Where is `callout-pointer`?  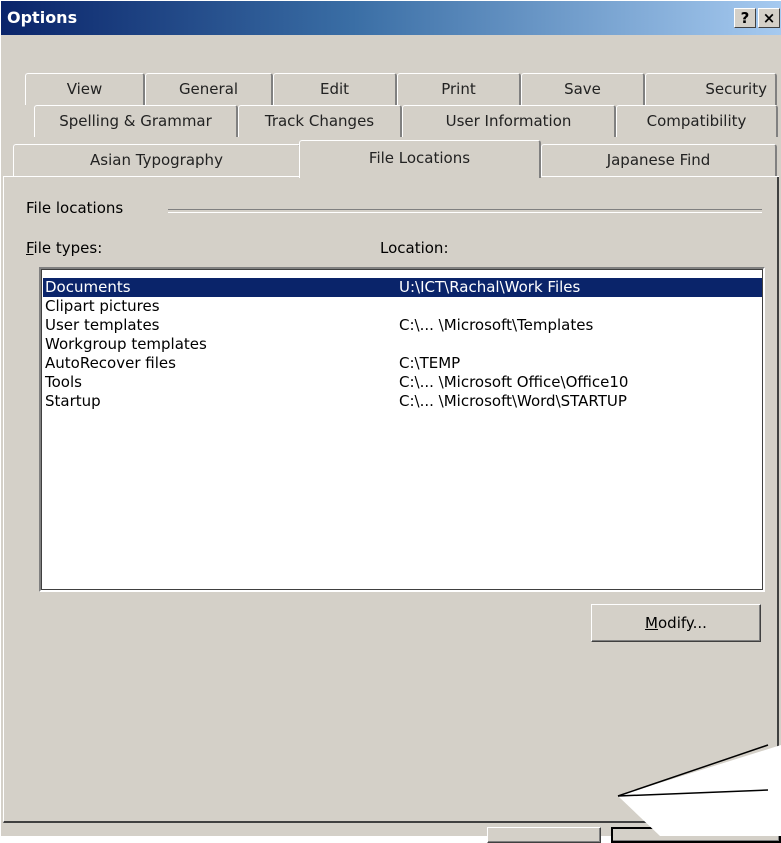
callout-pointer is located at coordinates (699, 790).